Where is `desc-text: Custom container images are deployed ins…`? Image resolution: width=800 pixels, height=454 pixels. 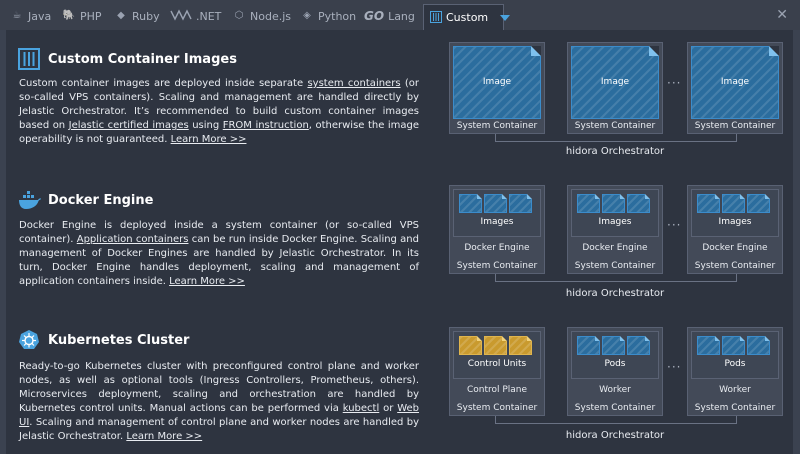 desc-text: Custom container images are deployed ins… is located at coordinates (163, 83).